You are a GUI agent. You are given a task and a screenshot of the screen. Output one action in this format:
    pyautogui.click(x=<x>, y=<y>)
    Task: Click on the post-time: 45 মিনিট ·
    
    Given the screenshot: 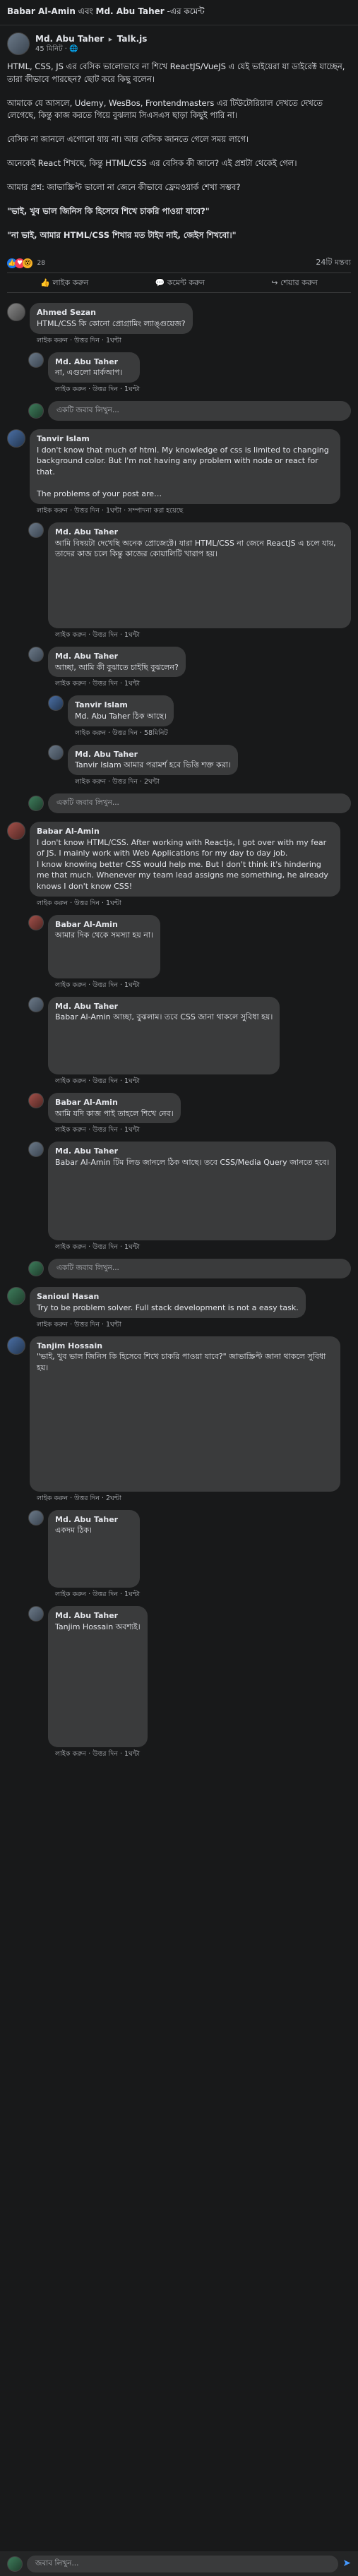 What is the action you would take?
    pyautogui.click(x=52, y=49)
    